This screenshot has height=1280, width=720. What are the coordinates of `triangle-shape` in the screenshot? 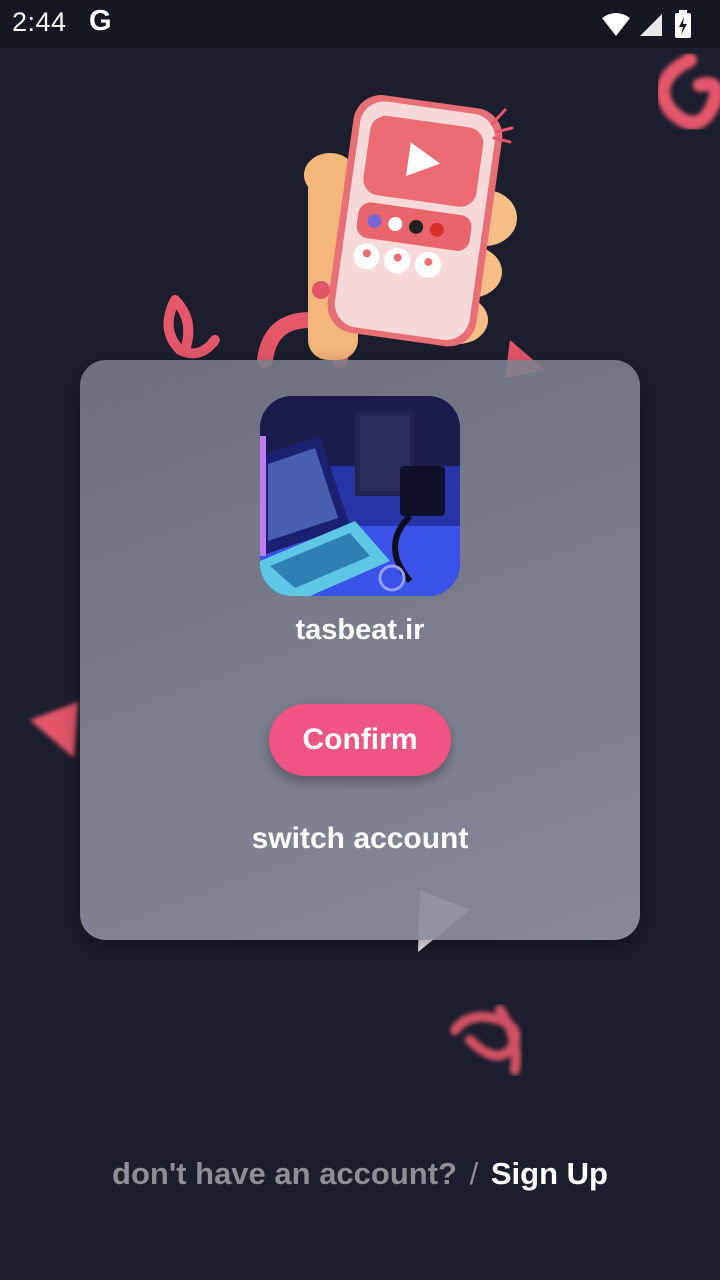 It's located at (54, 730).